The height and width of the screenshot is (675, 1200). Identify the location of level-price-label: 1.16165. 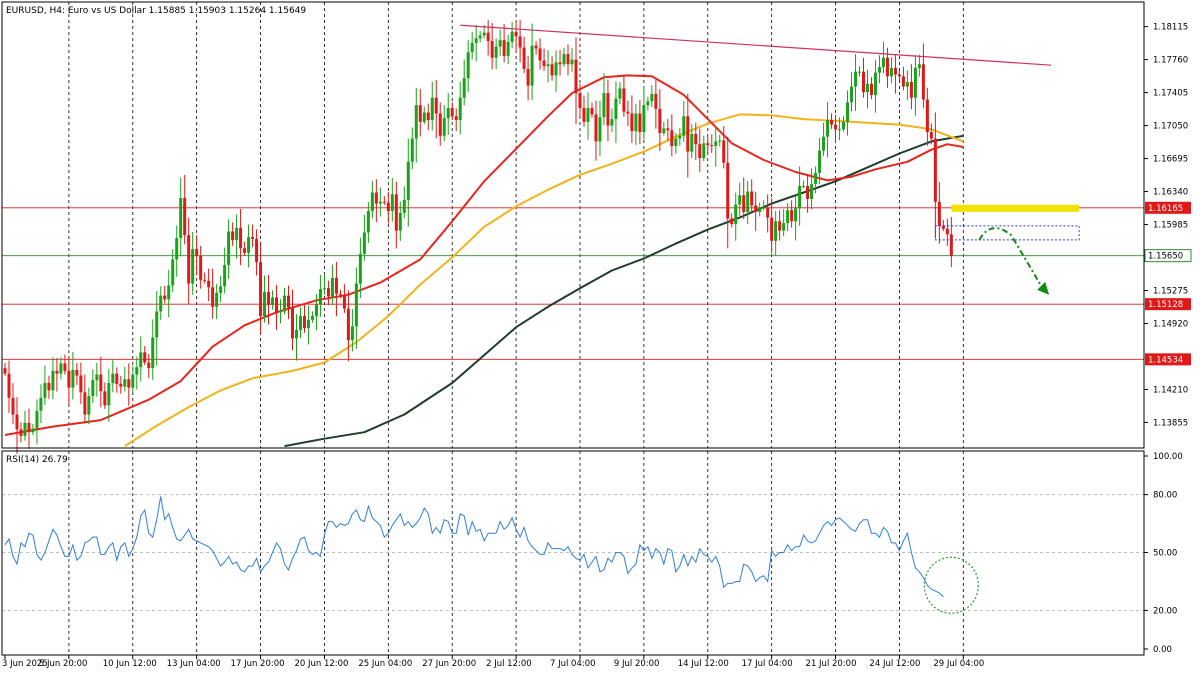
(1165, 209).